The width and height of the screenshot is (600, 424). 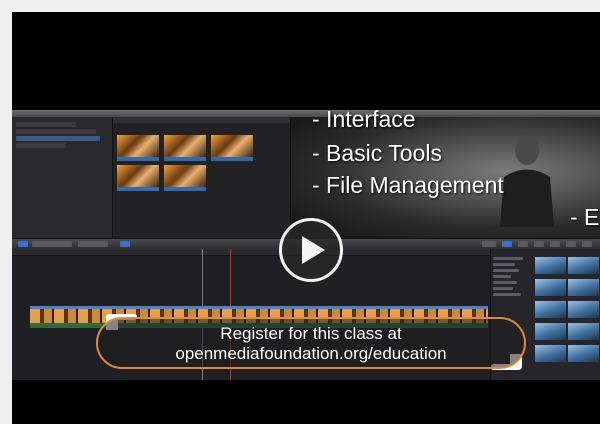 I want to click on effects-category-list, so click(x=513, y=278).